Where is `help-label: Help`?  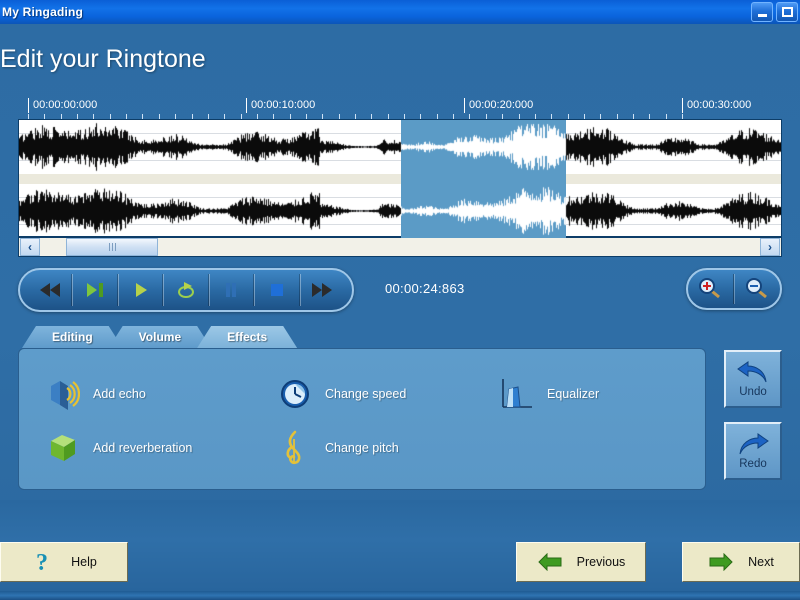 help-label: Help is located at coordinates (84, 562).